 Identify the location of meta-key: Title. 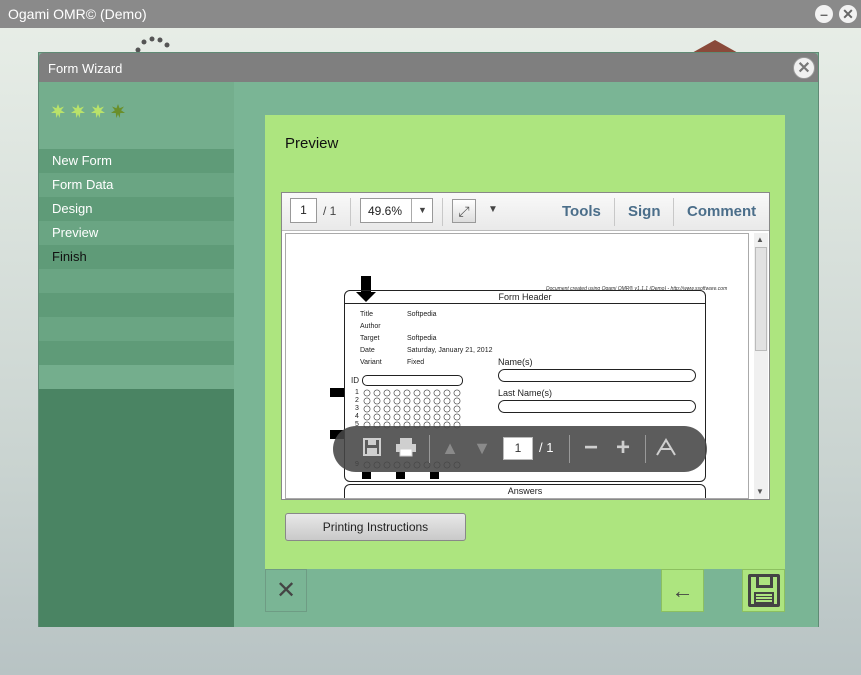
(366, 314).